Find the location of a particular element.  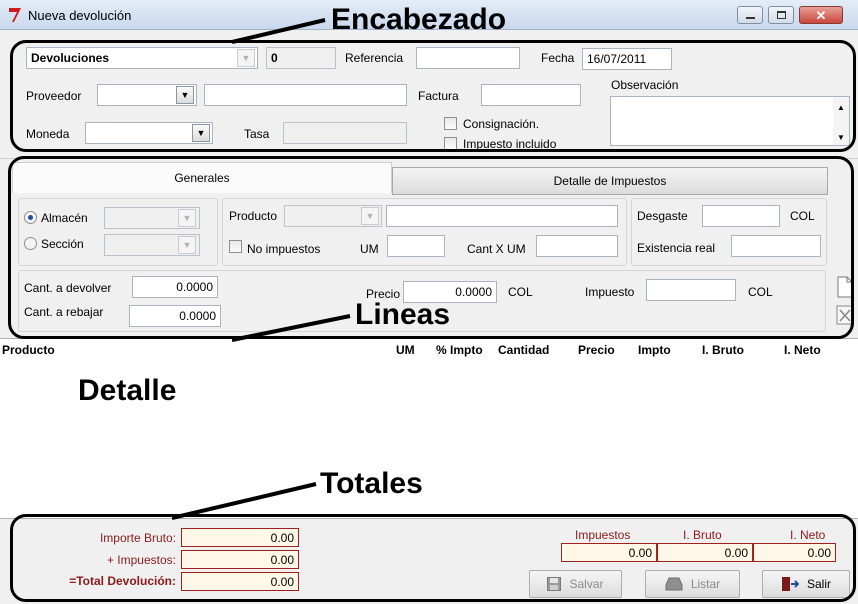

lines-arrow is located at coordinates (291, 328).